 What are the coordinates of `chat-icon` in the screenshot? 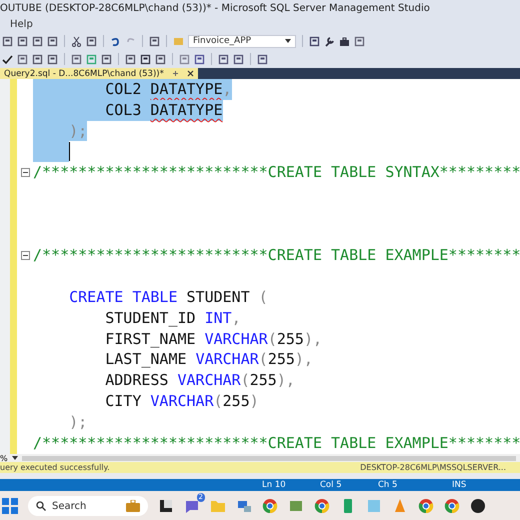 It's located at (192, 506).